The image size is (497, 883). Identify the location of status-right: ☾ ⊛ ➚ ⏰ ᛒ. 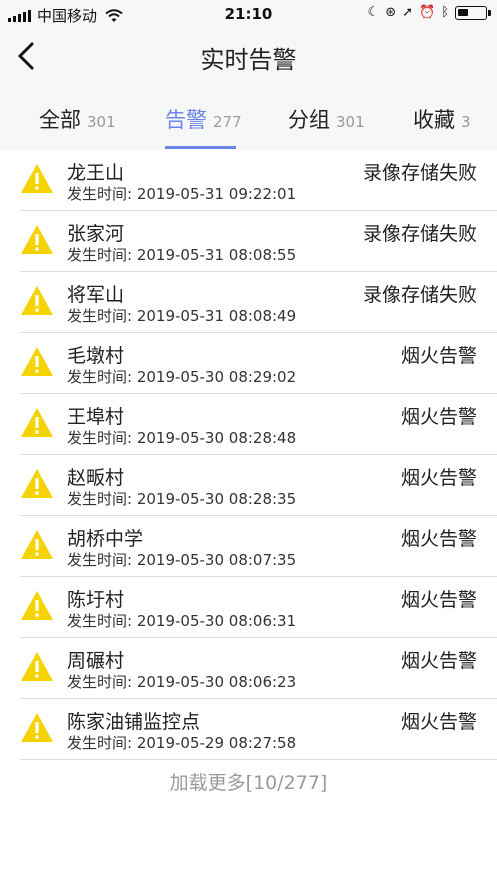
(429, 12).